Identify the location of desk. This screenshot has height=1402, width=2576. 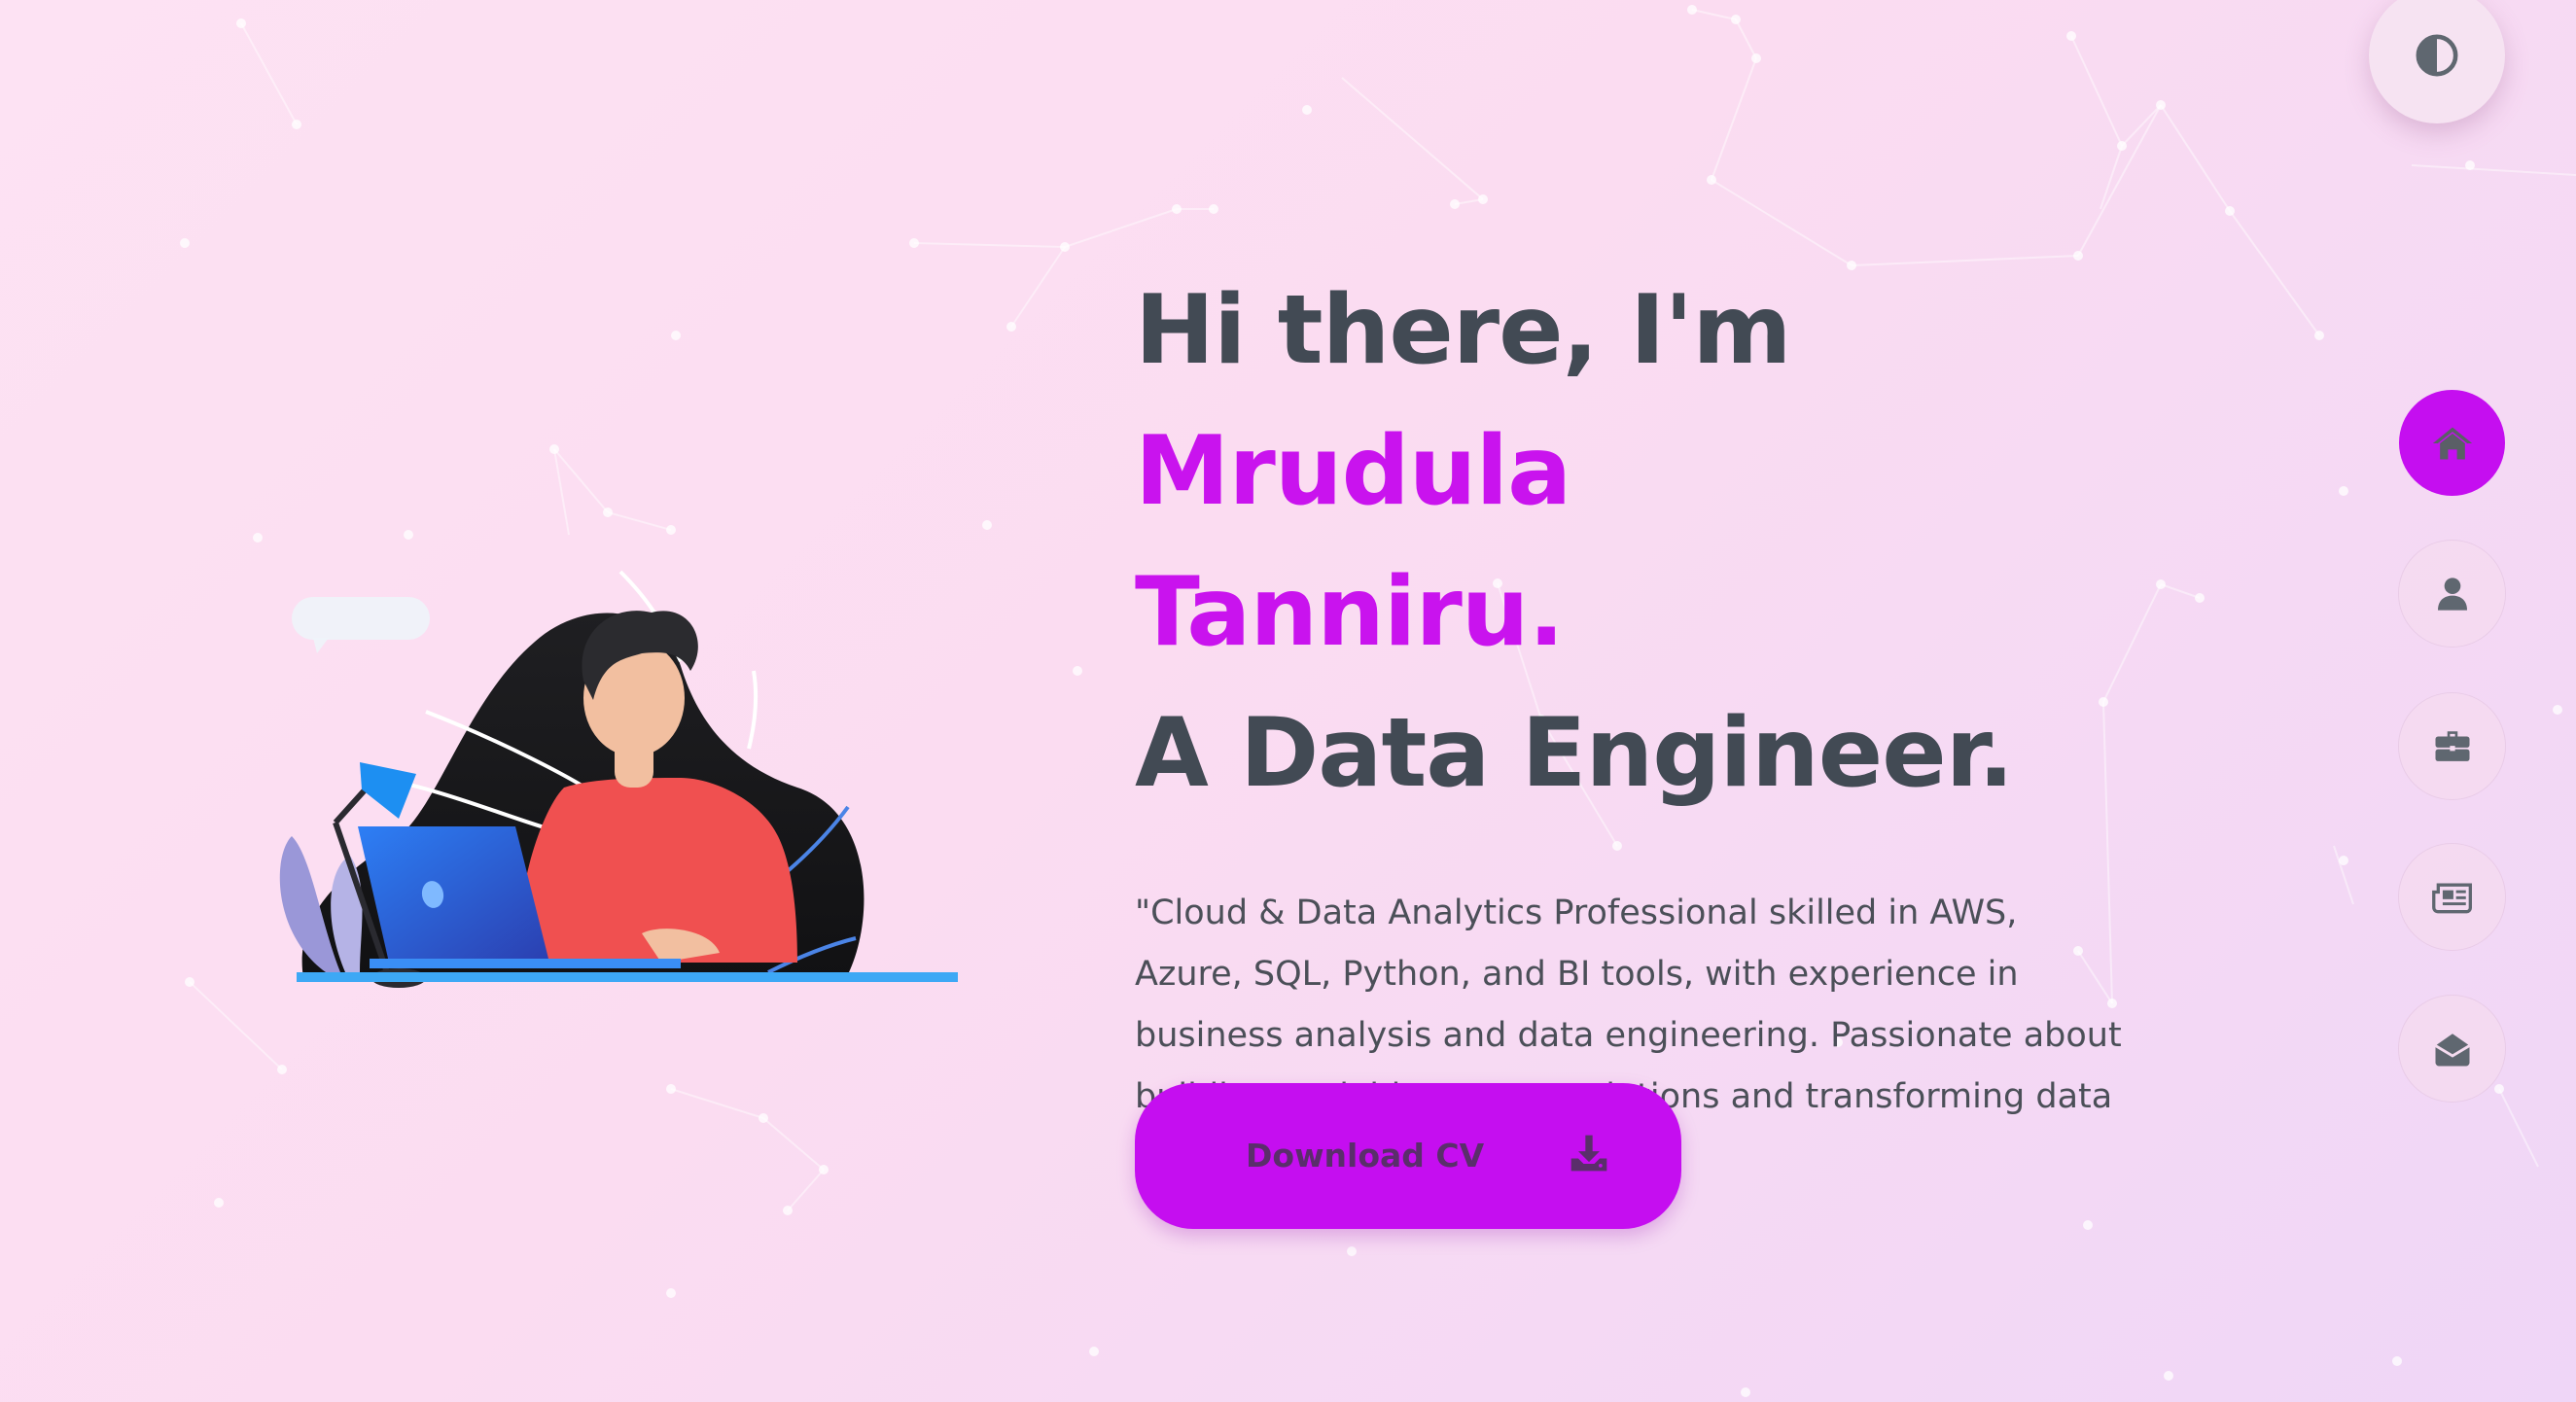
(628, 977).